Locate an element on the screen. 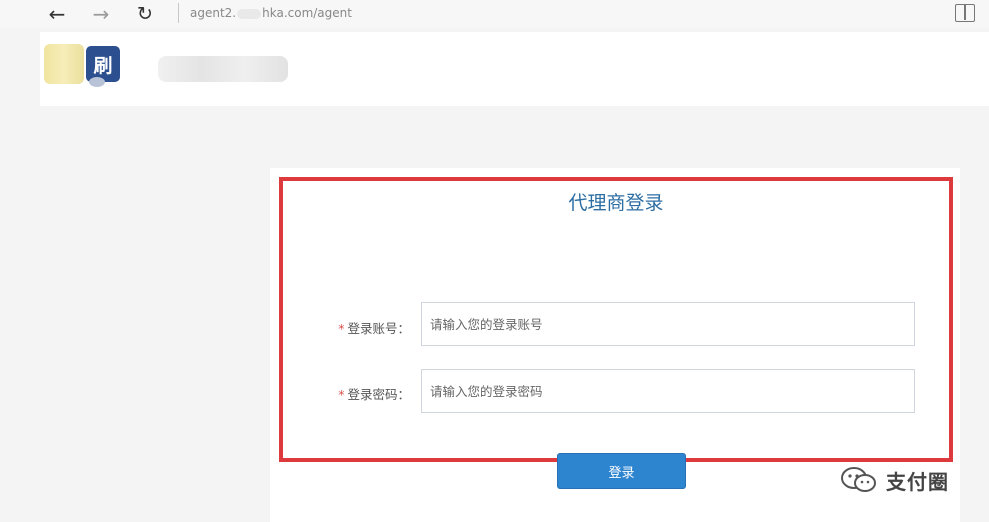 This screenshot has height=522, width=989. url-suffix: hka.com/agent is located at coordinates (307, 13).